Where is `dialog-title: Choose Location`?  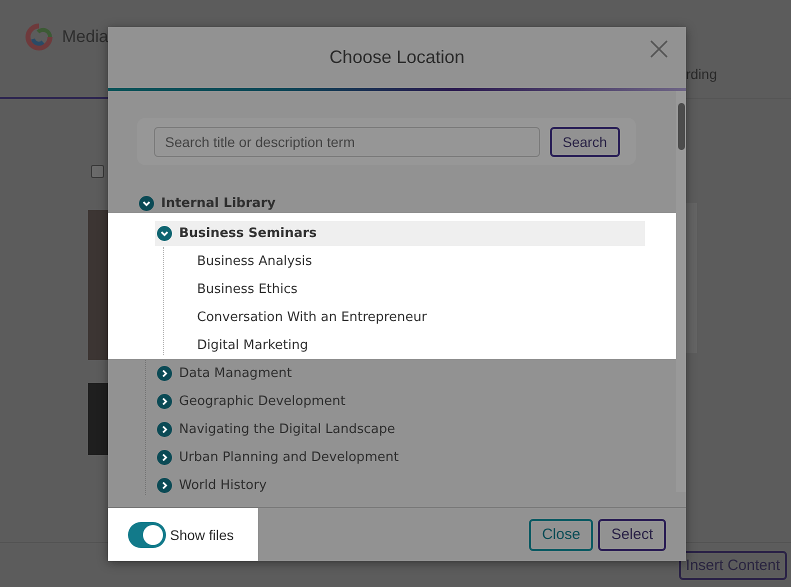 dialog-title: Choose Location is located at coordinates (397, 57).